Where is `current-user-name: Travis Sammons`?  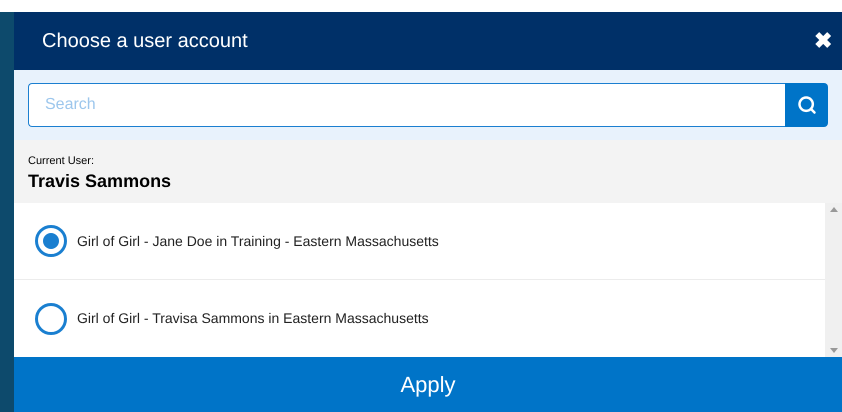 current-user-name: Travis Sammons is located at coordinates (100, 181).